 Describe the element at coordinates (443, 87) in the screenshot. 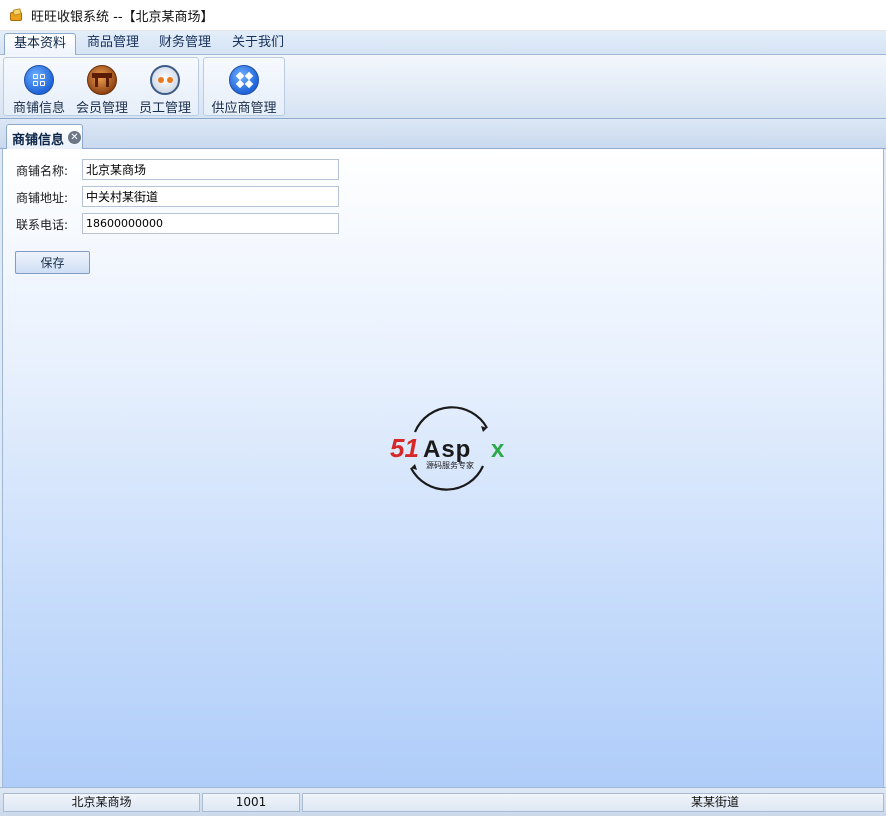

I see `ribbon-toolbar: 商铺信息 会员管理 员工管理 供应商管理` at that location.